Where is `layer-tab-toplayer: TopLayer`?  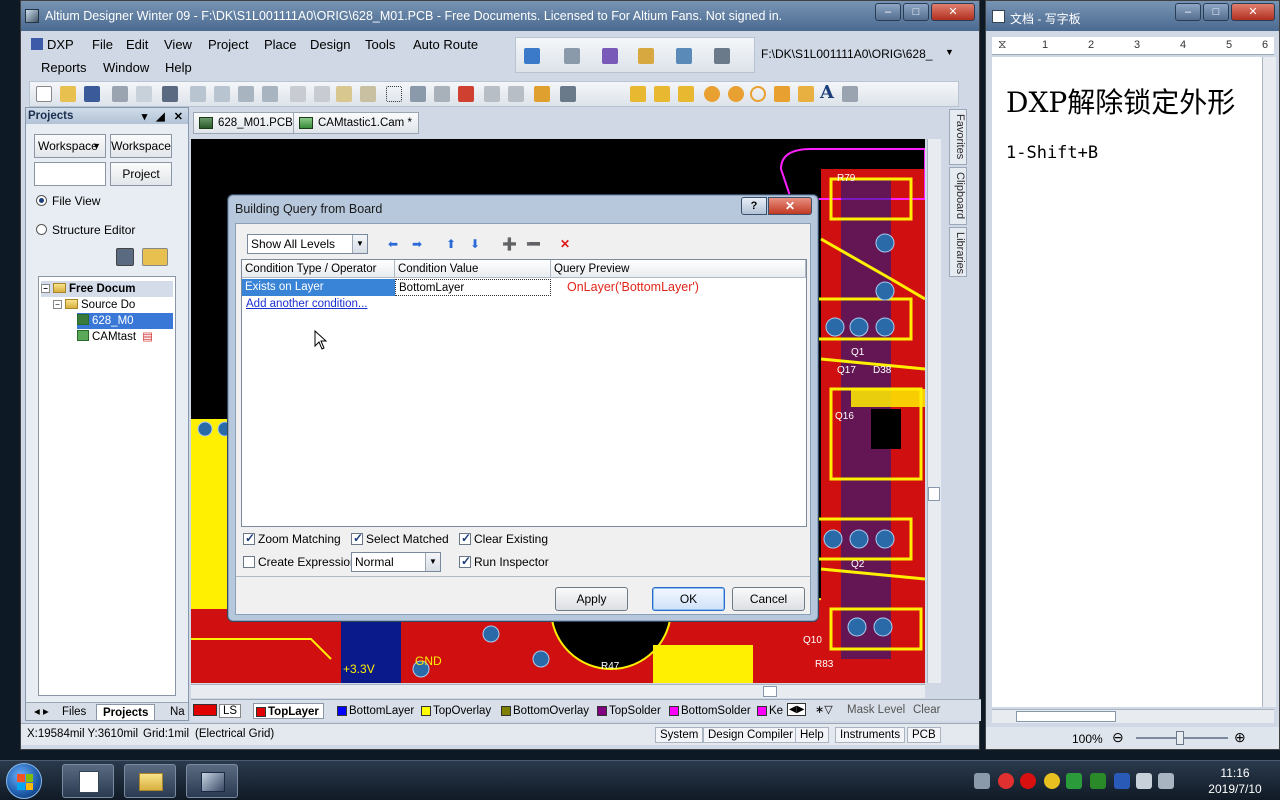
layer-tab-toplayer: TopLayer is located at coordinates (288, 711).